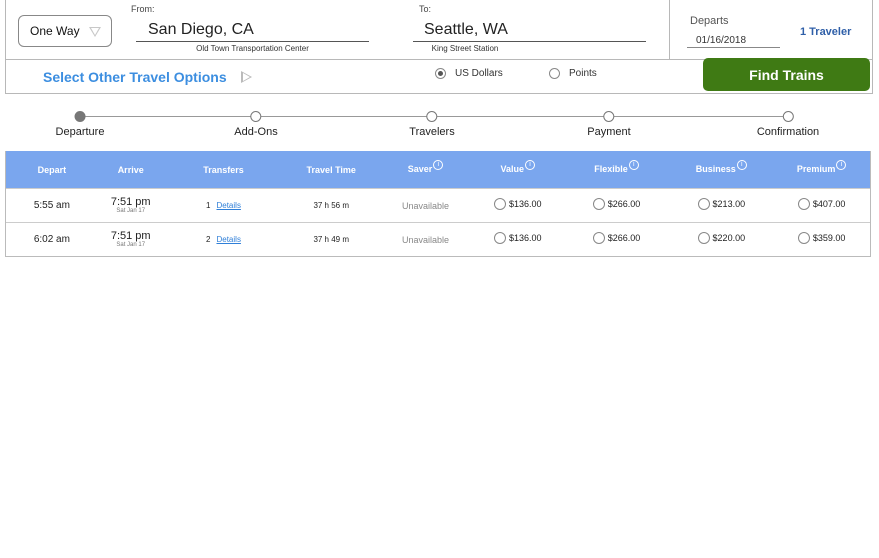 Image resolution: width=879 pixels, height=558 pixels. What do you see at coordinates (52, 169) in the screenshot?
I see `header-depart: Depart` at bounding box center [52, 169].